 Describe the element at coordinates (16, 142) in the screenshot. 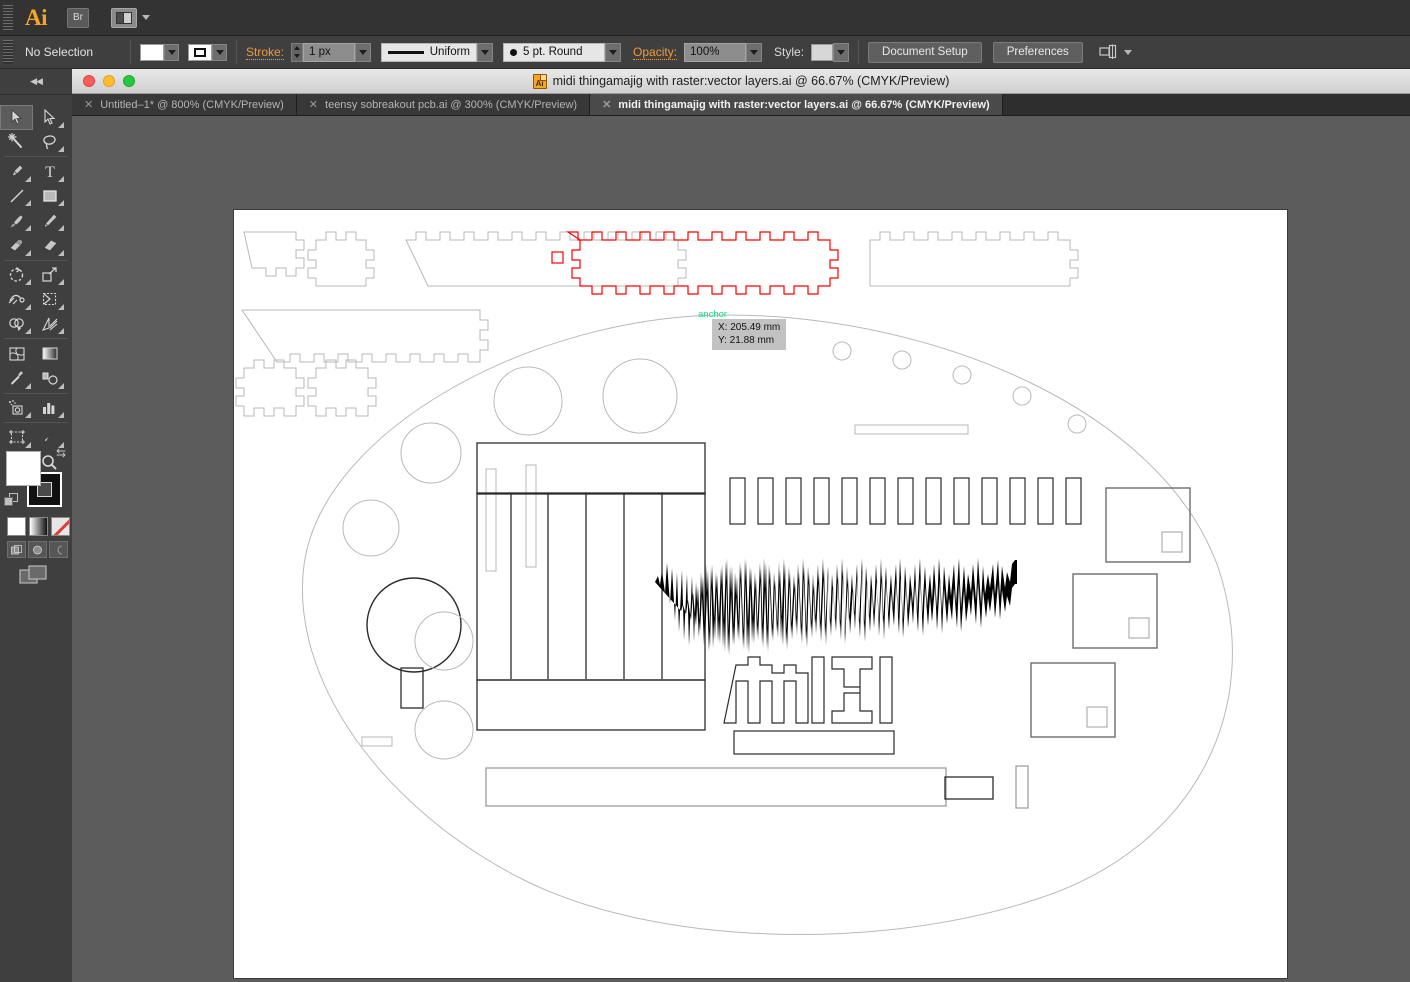

I see `magic-wand-tool` at that location.